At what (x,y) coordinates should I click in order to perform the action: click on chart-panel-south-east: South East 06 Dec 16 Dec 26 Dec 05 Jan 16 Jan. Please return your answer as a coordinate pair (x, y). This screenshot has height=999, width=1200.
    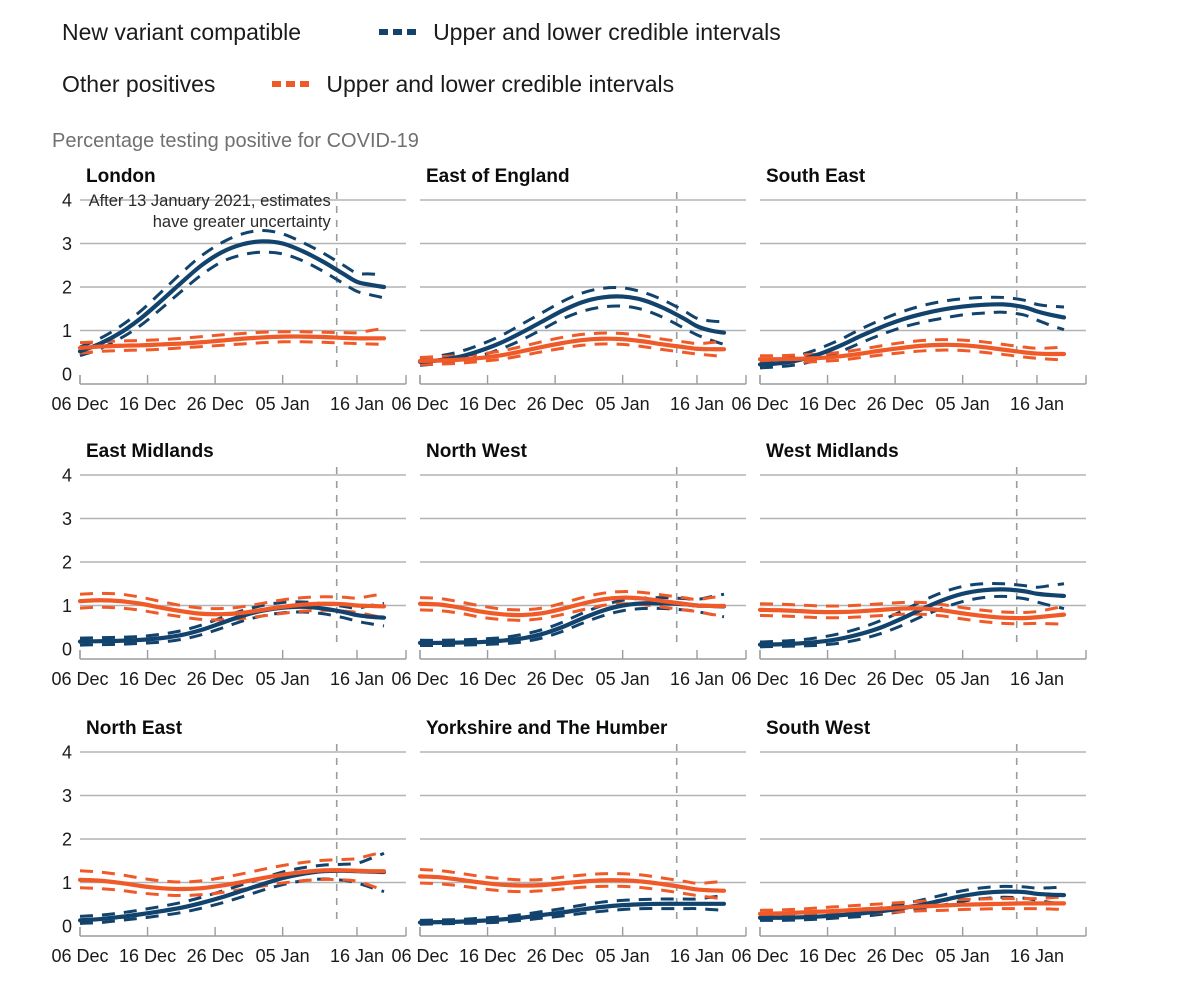
    Looking at the image, I should click on (931, 295).